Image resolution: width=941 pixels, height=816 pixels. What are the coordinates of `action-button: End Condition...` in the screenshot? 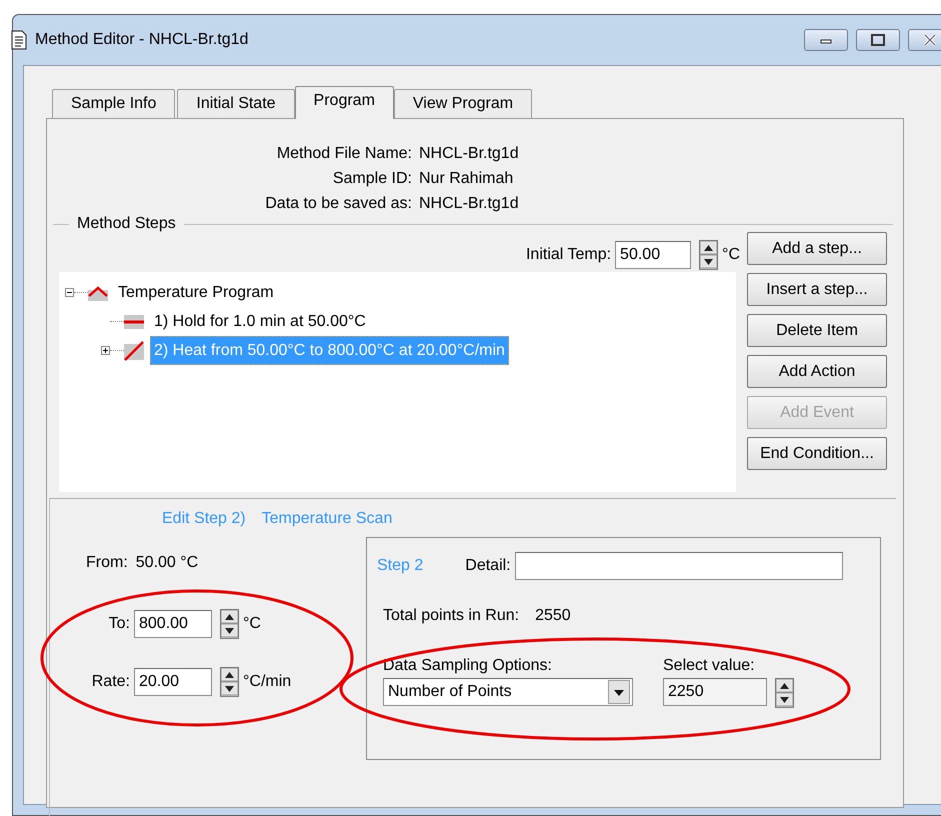 It's located at (817, 453).